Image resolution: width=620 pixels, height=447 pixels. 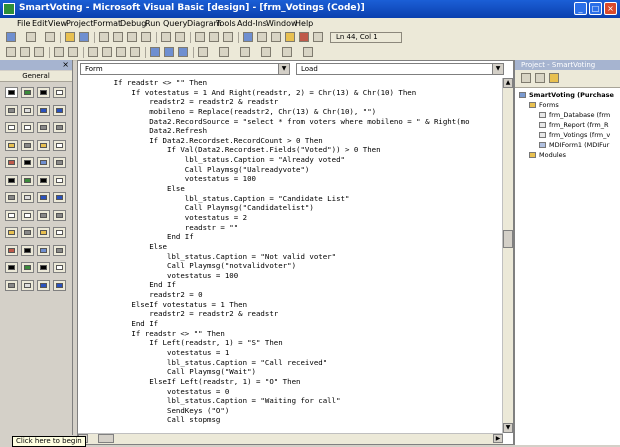 I want to click on toolbox-drive-list-icon, so click(x=27, y=145).